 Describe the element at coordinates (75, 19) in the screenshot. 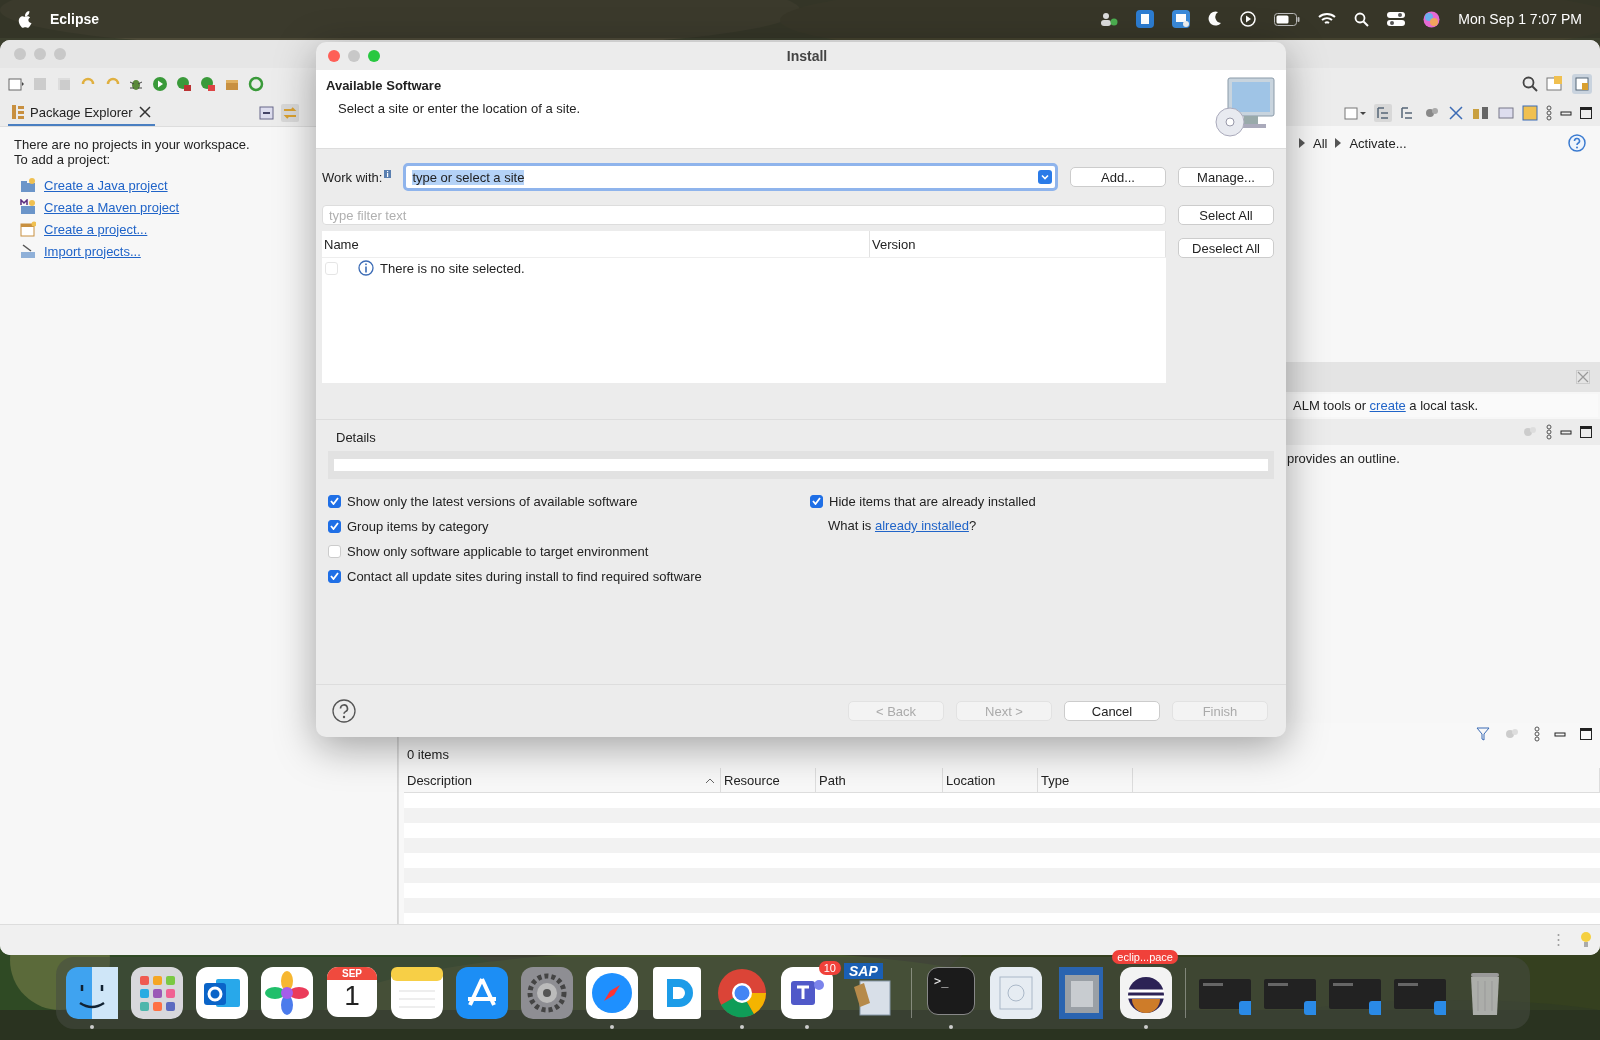

I see `app-name: Eclipse` at that location.